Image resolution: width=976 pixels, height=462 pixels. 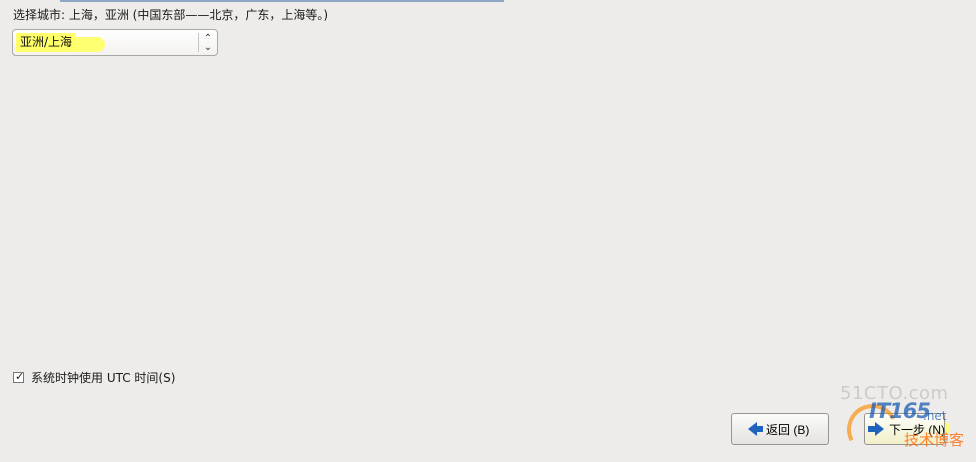 What do you see at coordinates (208, 43) in the screenshot?
I see `up-down-spinner-icon: ⌃ ⌄` at bounding box center [208, 43].